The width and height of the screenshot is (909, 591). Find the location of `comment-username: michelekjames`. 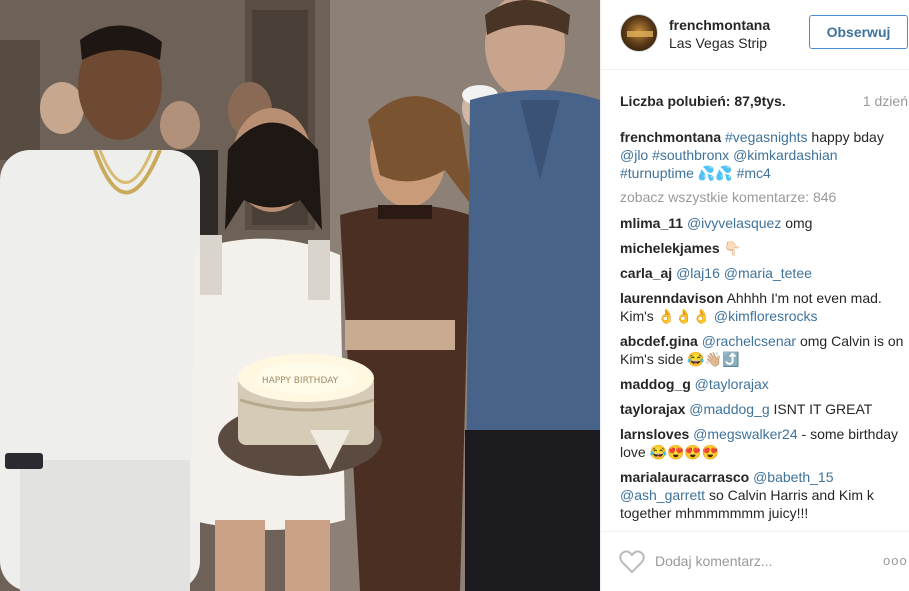

comment-username: michelekjames is located at coordinates (670, 248).